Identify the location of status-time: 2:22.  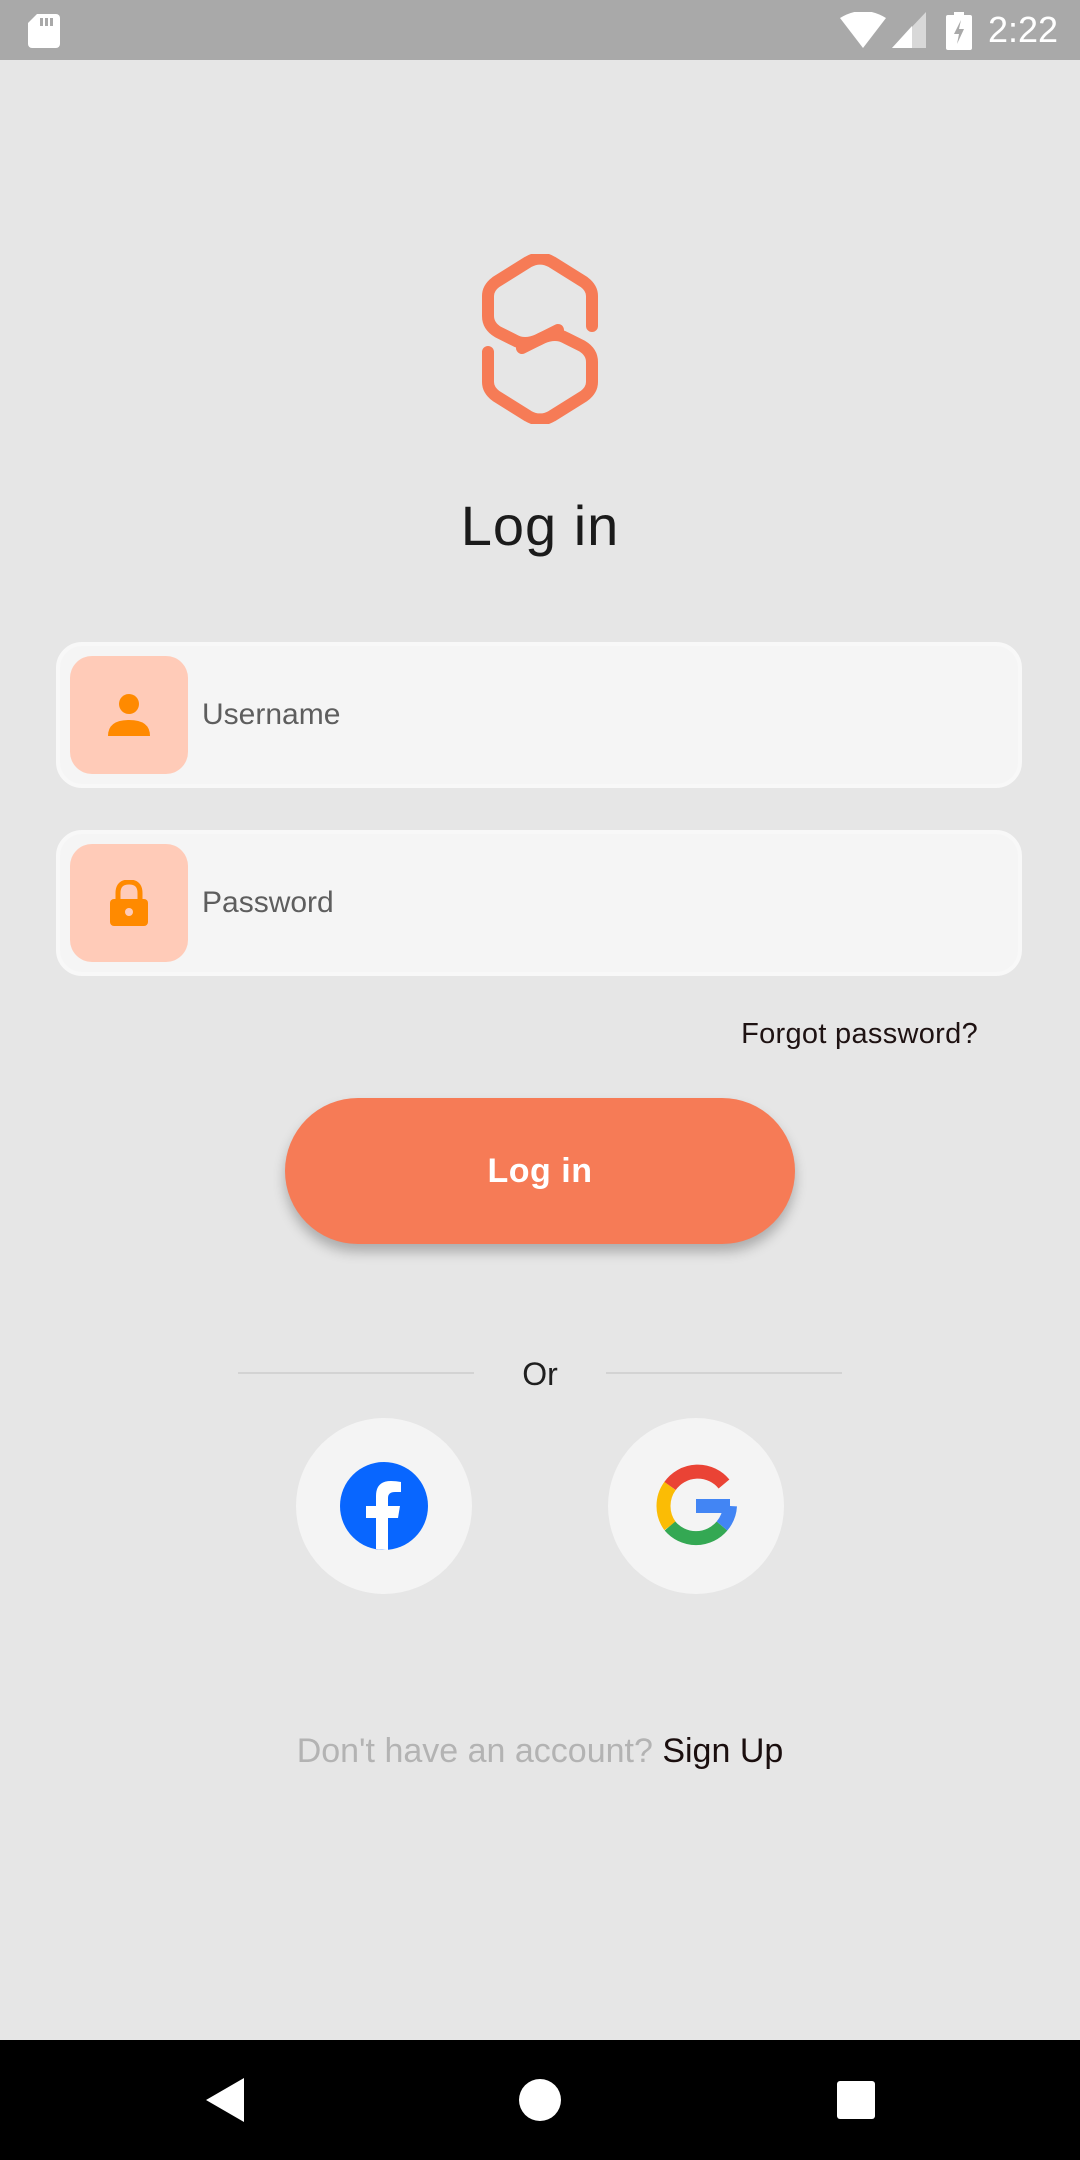
(1023, 29).